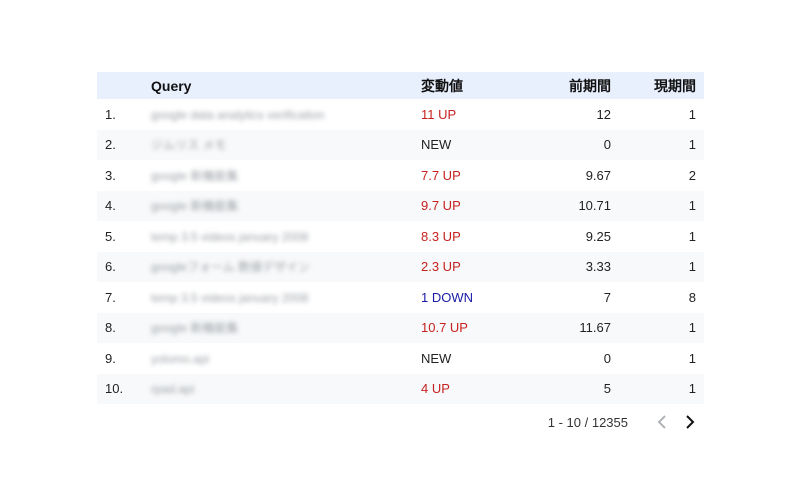  I want to click on row-query: rpad.api, so click(286, 388).